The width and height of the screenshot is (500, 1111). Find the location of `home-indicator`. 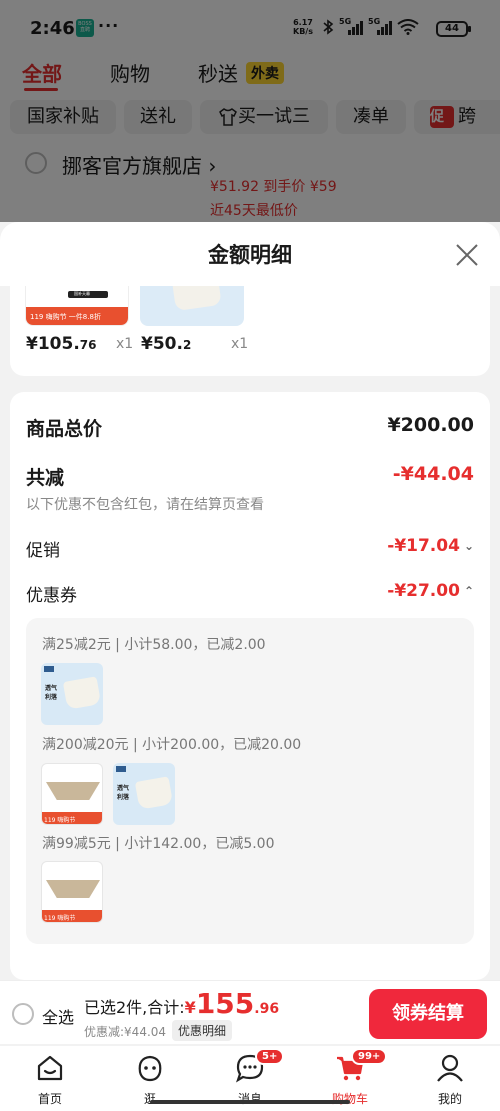

home-indicator is located at coordinates (250, 1102).